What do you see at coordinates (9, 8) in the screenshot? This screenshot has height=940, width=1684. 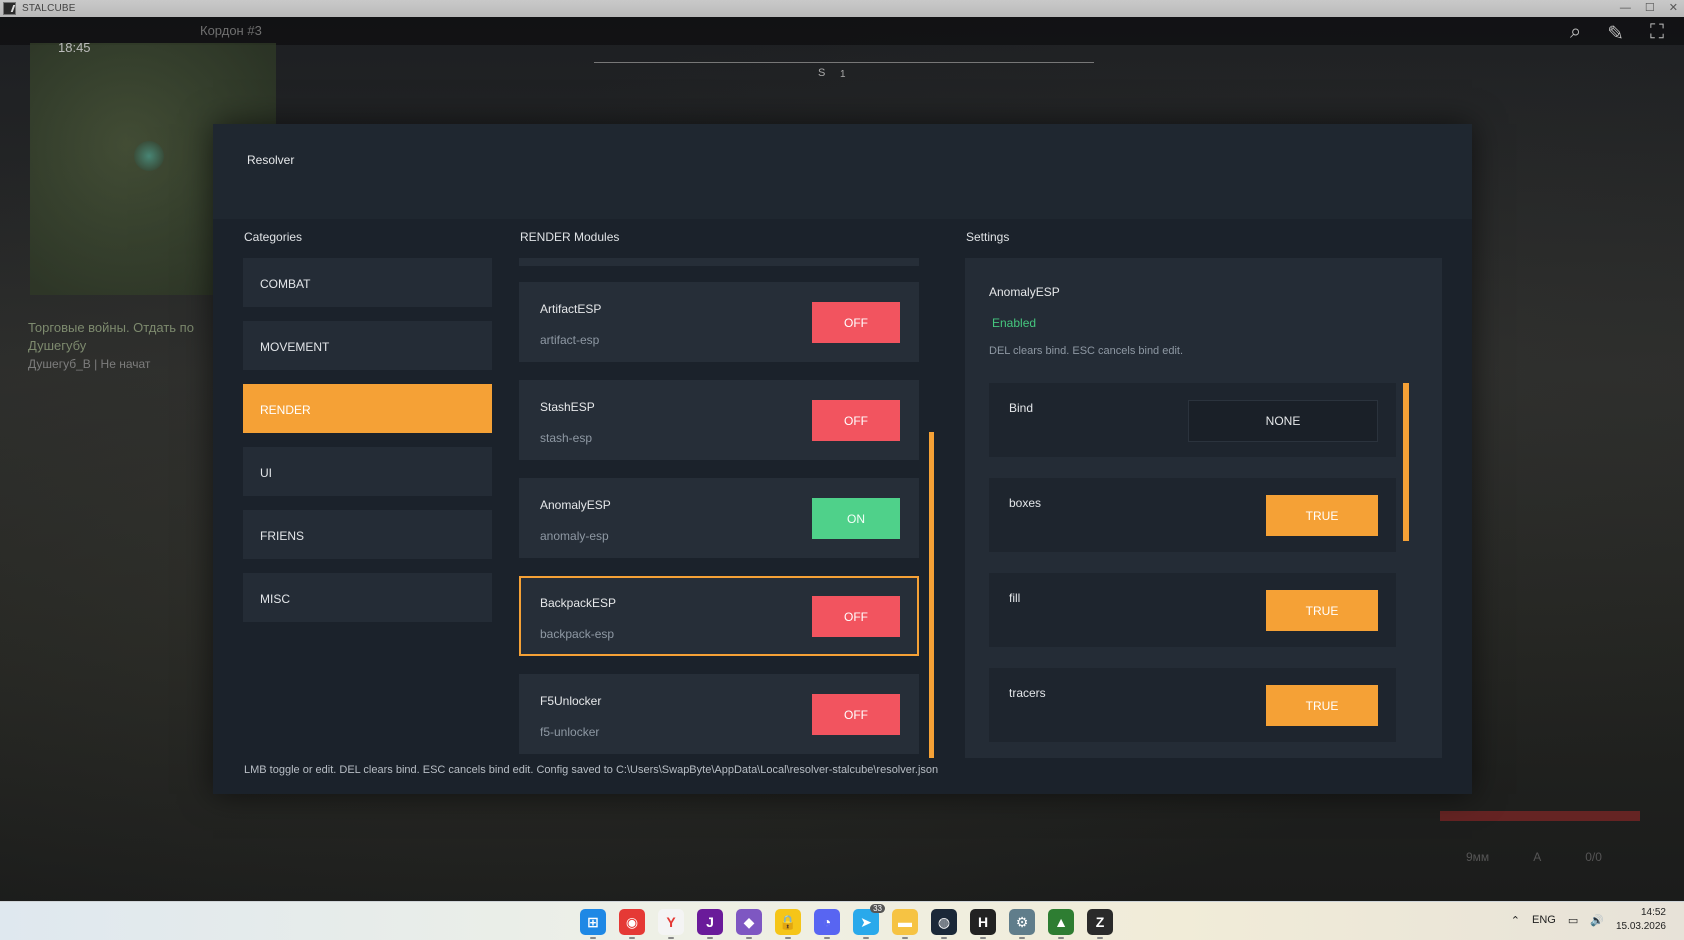 I see `stalcube-app-icon` at bounding box center [9, 8].